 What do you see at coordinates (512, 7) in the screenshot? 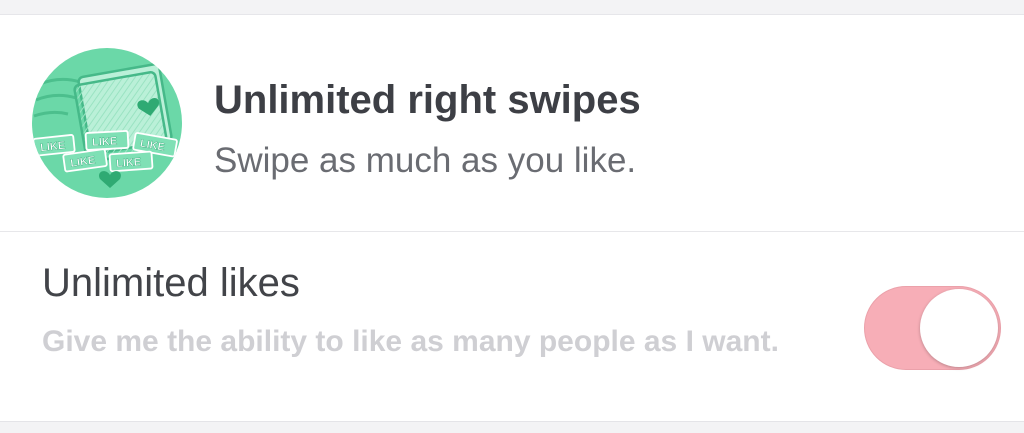
I see `top-divider` at bounding box center [512, 7].